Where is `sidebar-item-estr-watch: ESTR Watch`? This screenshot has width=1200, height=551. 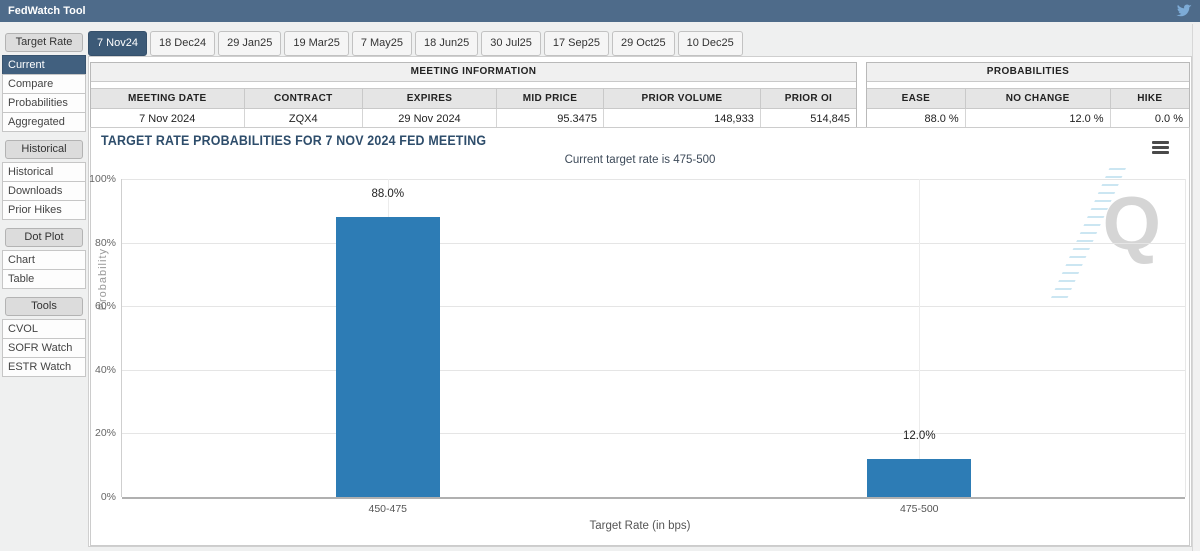 sidebar-item-estr-watch: ESTR Watch is located at coordinates (44, 367).